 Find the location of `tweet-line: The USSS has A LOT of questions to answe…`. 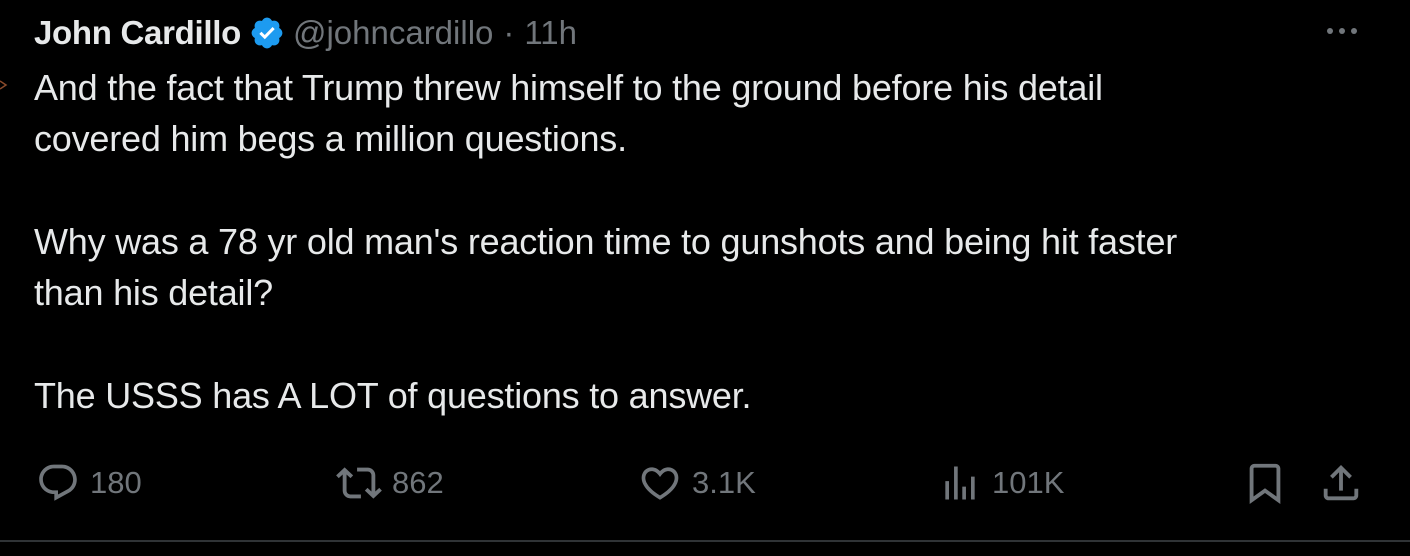

tweet-line: The USSS has A LOT of questions to answe… is located at coordinates (393, 395).